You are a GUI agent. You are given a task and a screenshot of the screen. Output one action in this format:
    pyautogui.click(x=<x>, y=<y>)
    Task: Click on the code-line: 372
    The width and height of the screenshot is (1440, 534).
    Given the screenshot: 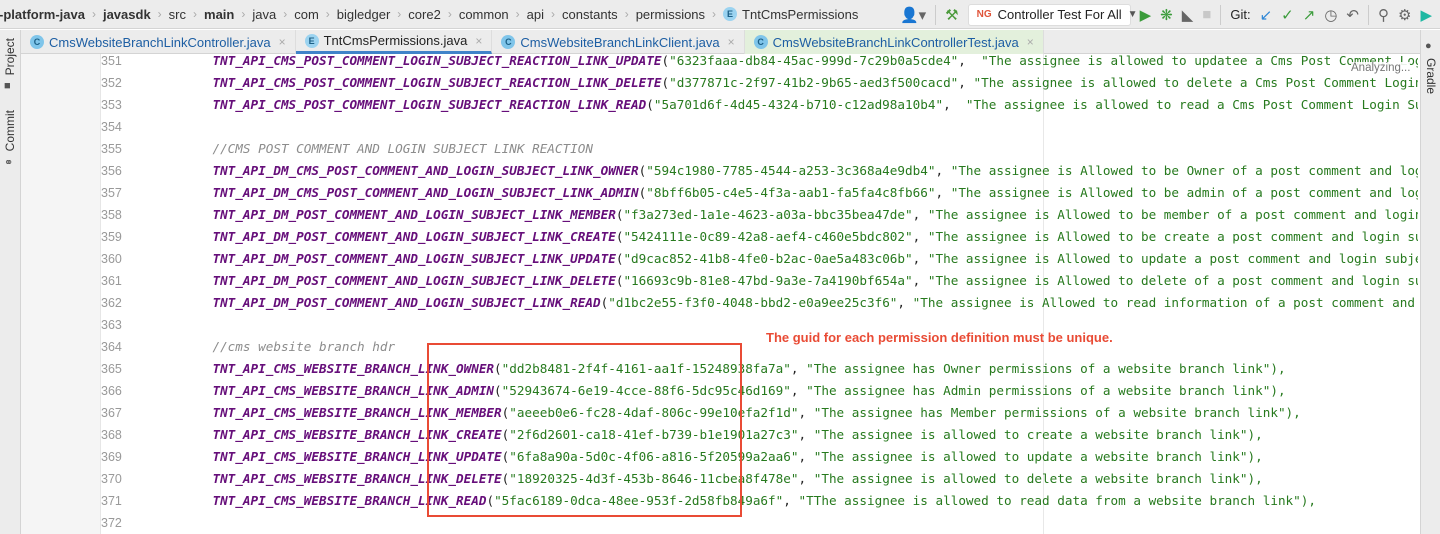 What is the action you would take?
    pyautogui.click(x=759, y=523)
    